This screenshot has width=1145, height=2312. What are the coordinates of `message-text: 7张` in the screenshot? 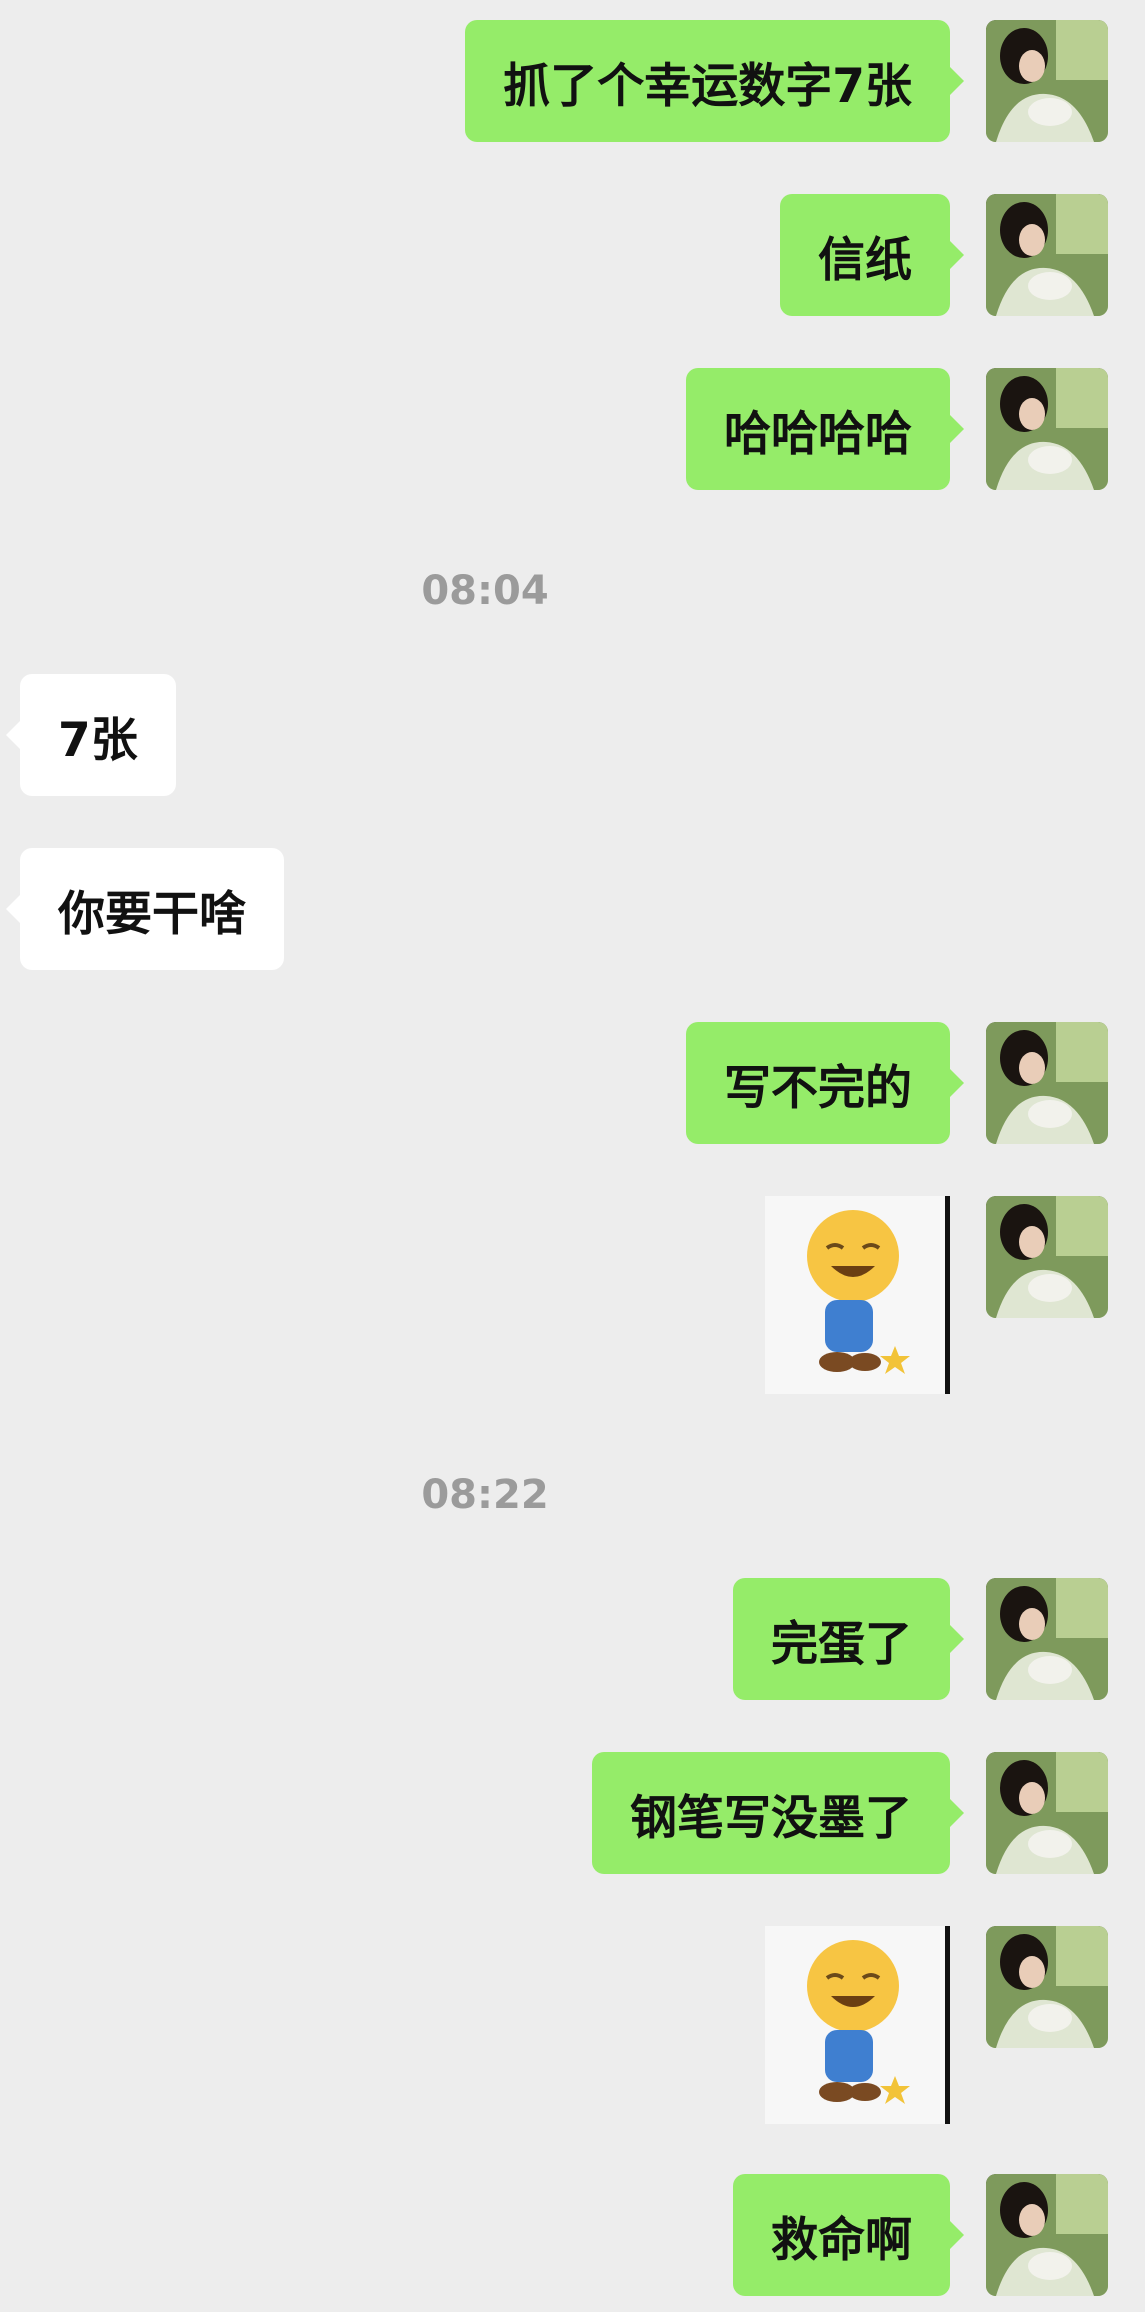 It's located at (98, 740).